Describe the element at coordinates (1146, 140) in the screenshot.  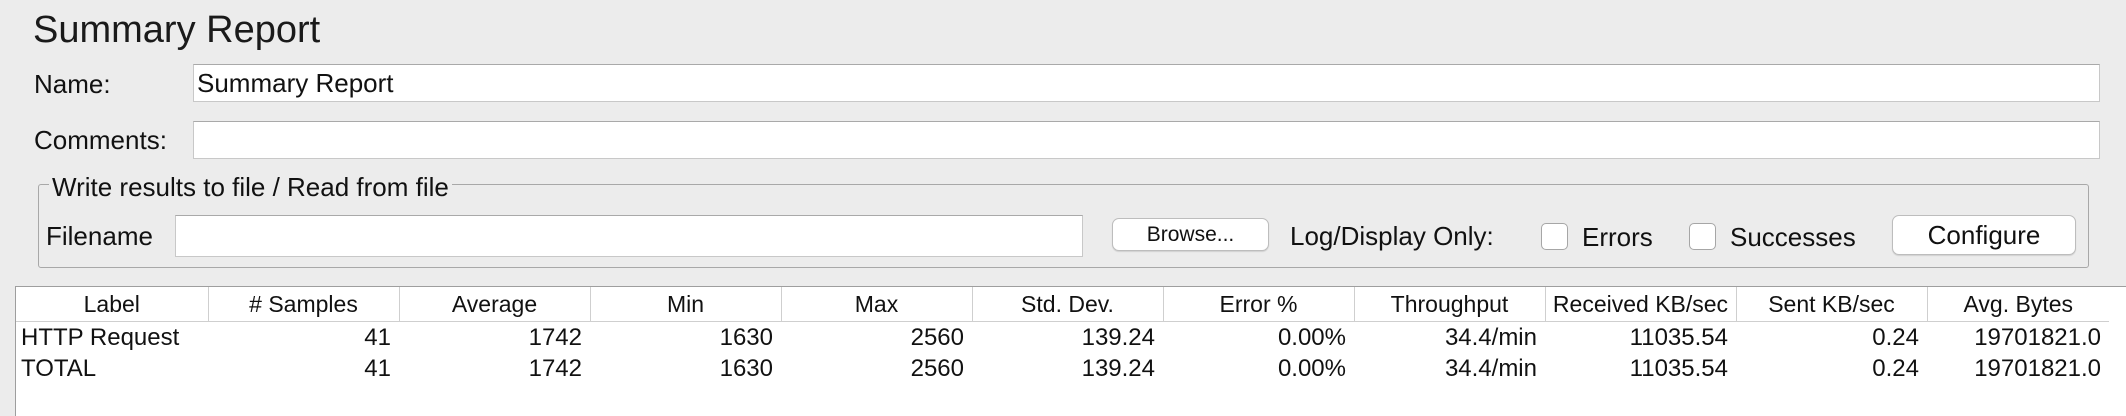
I see `comments-input` at that location.